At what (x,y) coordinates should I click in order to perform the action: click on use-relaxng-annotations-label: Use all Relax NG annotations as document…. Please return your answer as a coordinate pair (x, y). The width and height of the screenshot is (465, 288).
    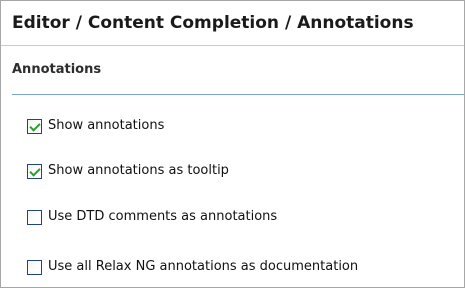
    Looking at the image, I should click on (203, 267).